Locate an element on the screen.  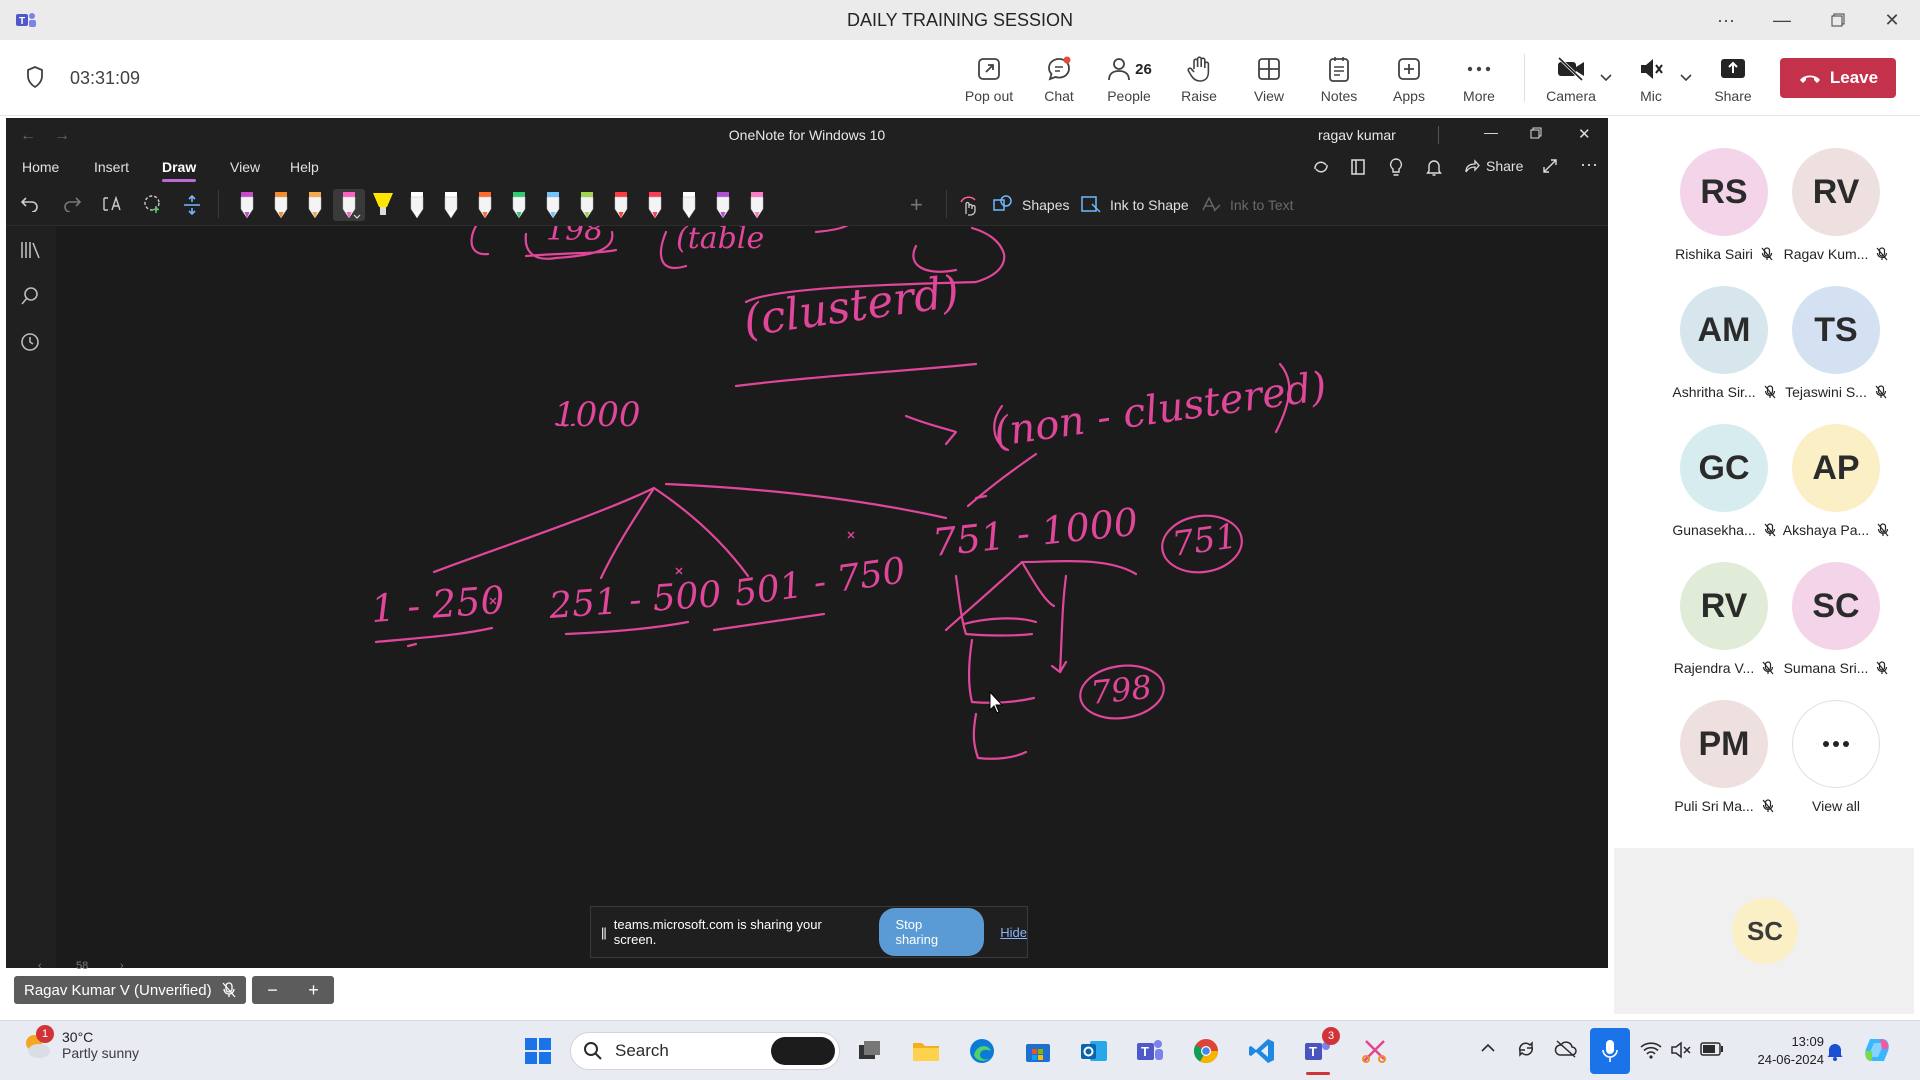
volume-muted-icon is located at coordinates (1681, 1050).